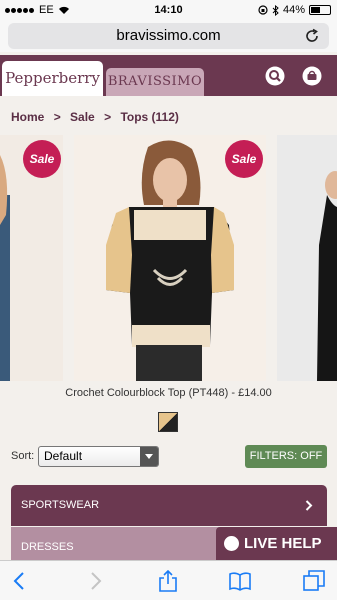 The height and width of the screenshot is (600, 337). Describe the element at coordinates (52, 78) in the screenshot. I see `tab-pepperberry: Pepperberry` at that location.